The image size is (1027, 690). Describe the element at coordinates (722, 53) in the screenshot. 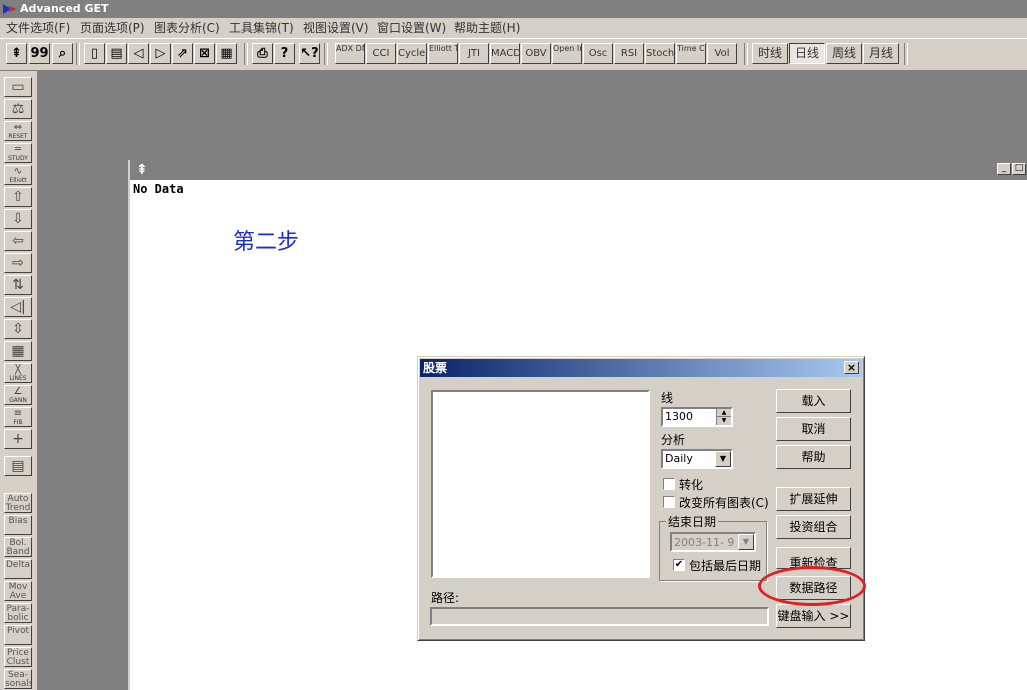

I see `study-button-12: Vol` at that location.